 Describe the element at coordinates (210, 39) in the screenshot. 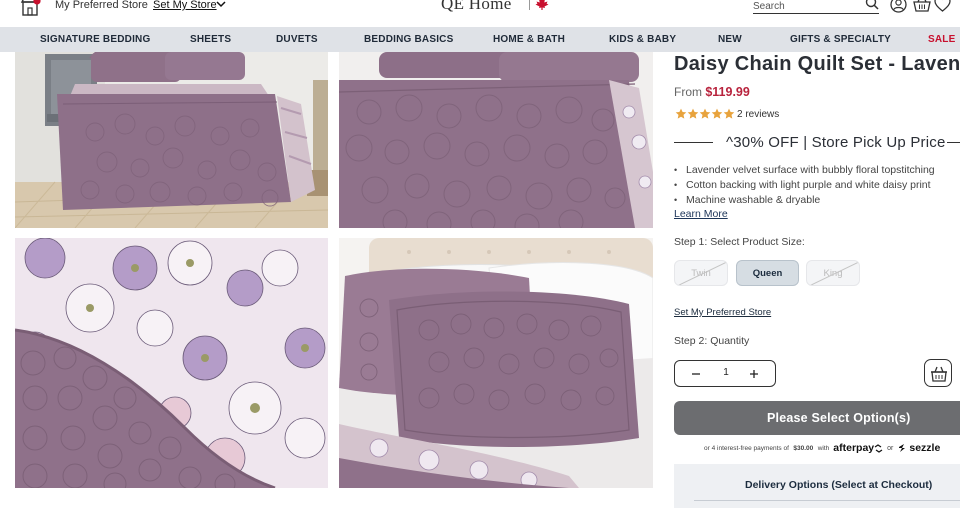

I see `nav-sheets: SHEETS` at that location.